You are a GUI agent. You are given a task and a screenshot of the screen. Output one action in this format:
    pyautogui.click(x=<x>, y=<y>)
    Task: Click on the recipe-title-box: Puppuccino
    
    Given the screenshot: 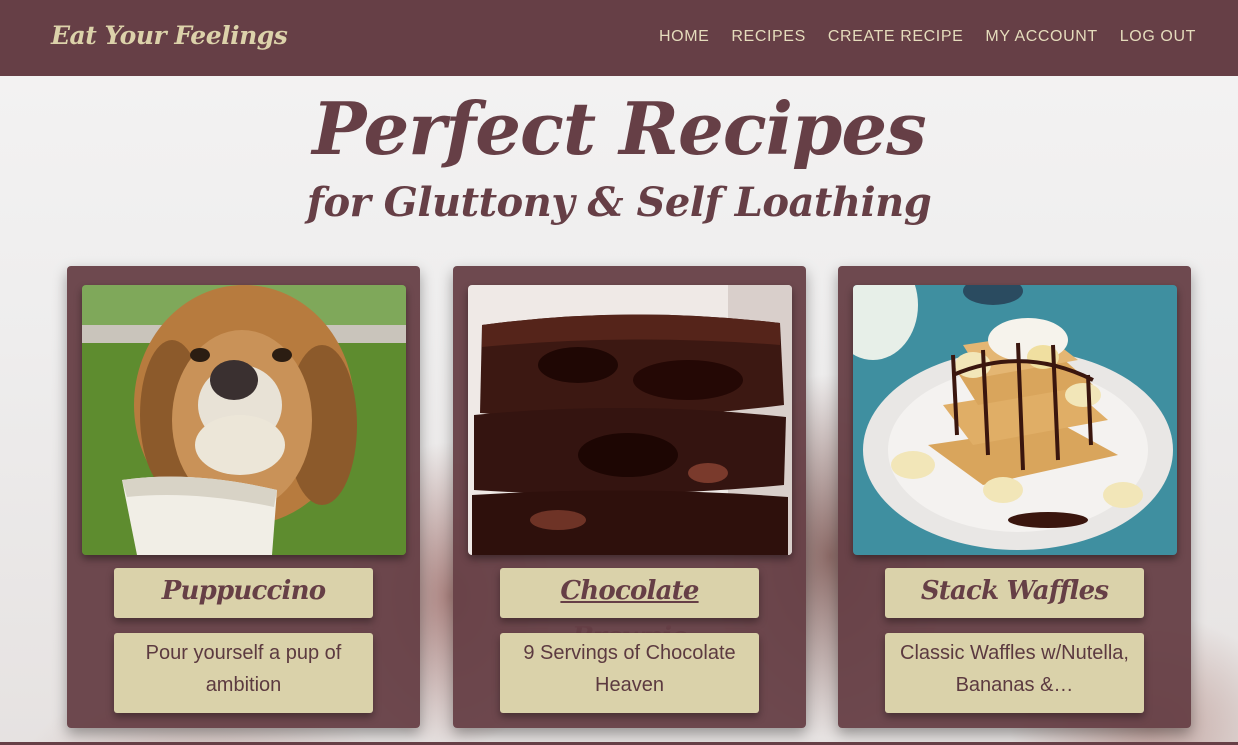 What is the action you would take?
    pyautogui.click(x=243, y=593)
    